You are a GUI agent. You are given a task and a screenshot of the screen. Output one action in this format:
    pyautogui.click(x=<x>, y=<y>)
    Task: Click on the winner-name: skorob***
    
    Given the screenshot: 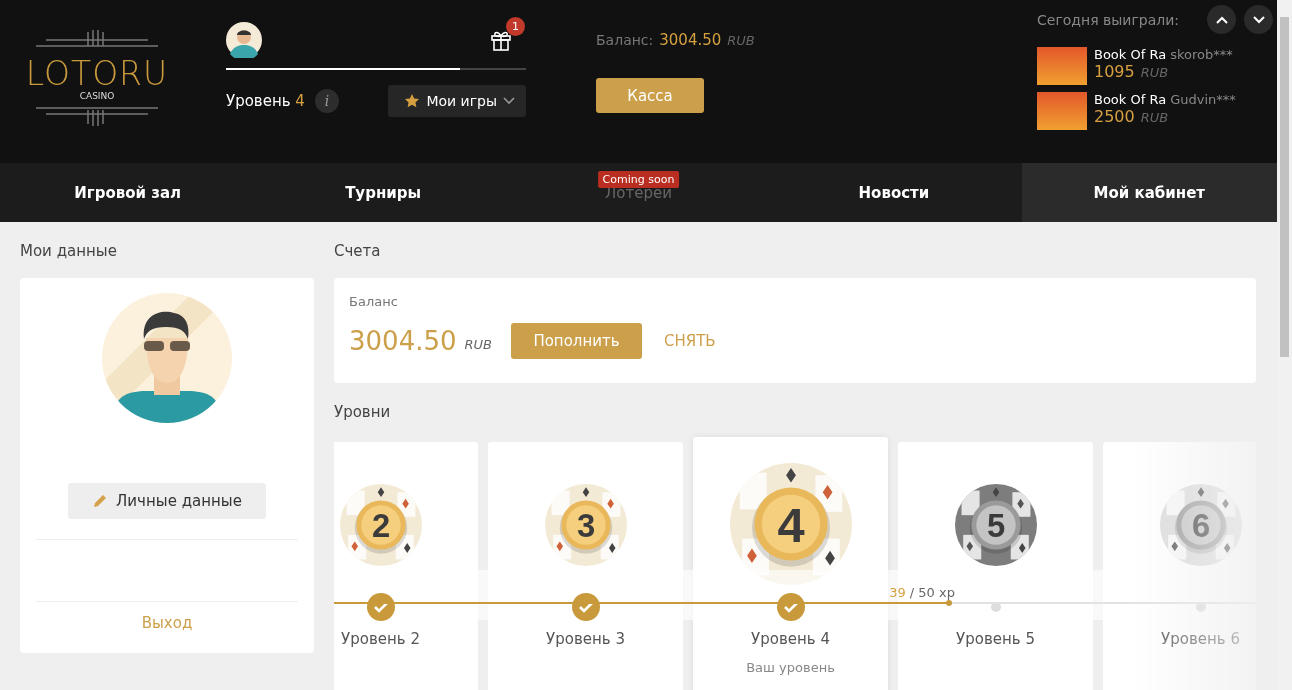 What is the action you would take?
    pyautogui.click(x=1201, y=54)
    